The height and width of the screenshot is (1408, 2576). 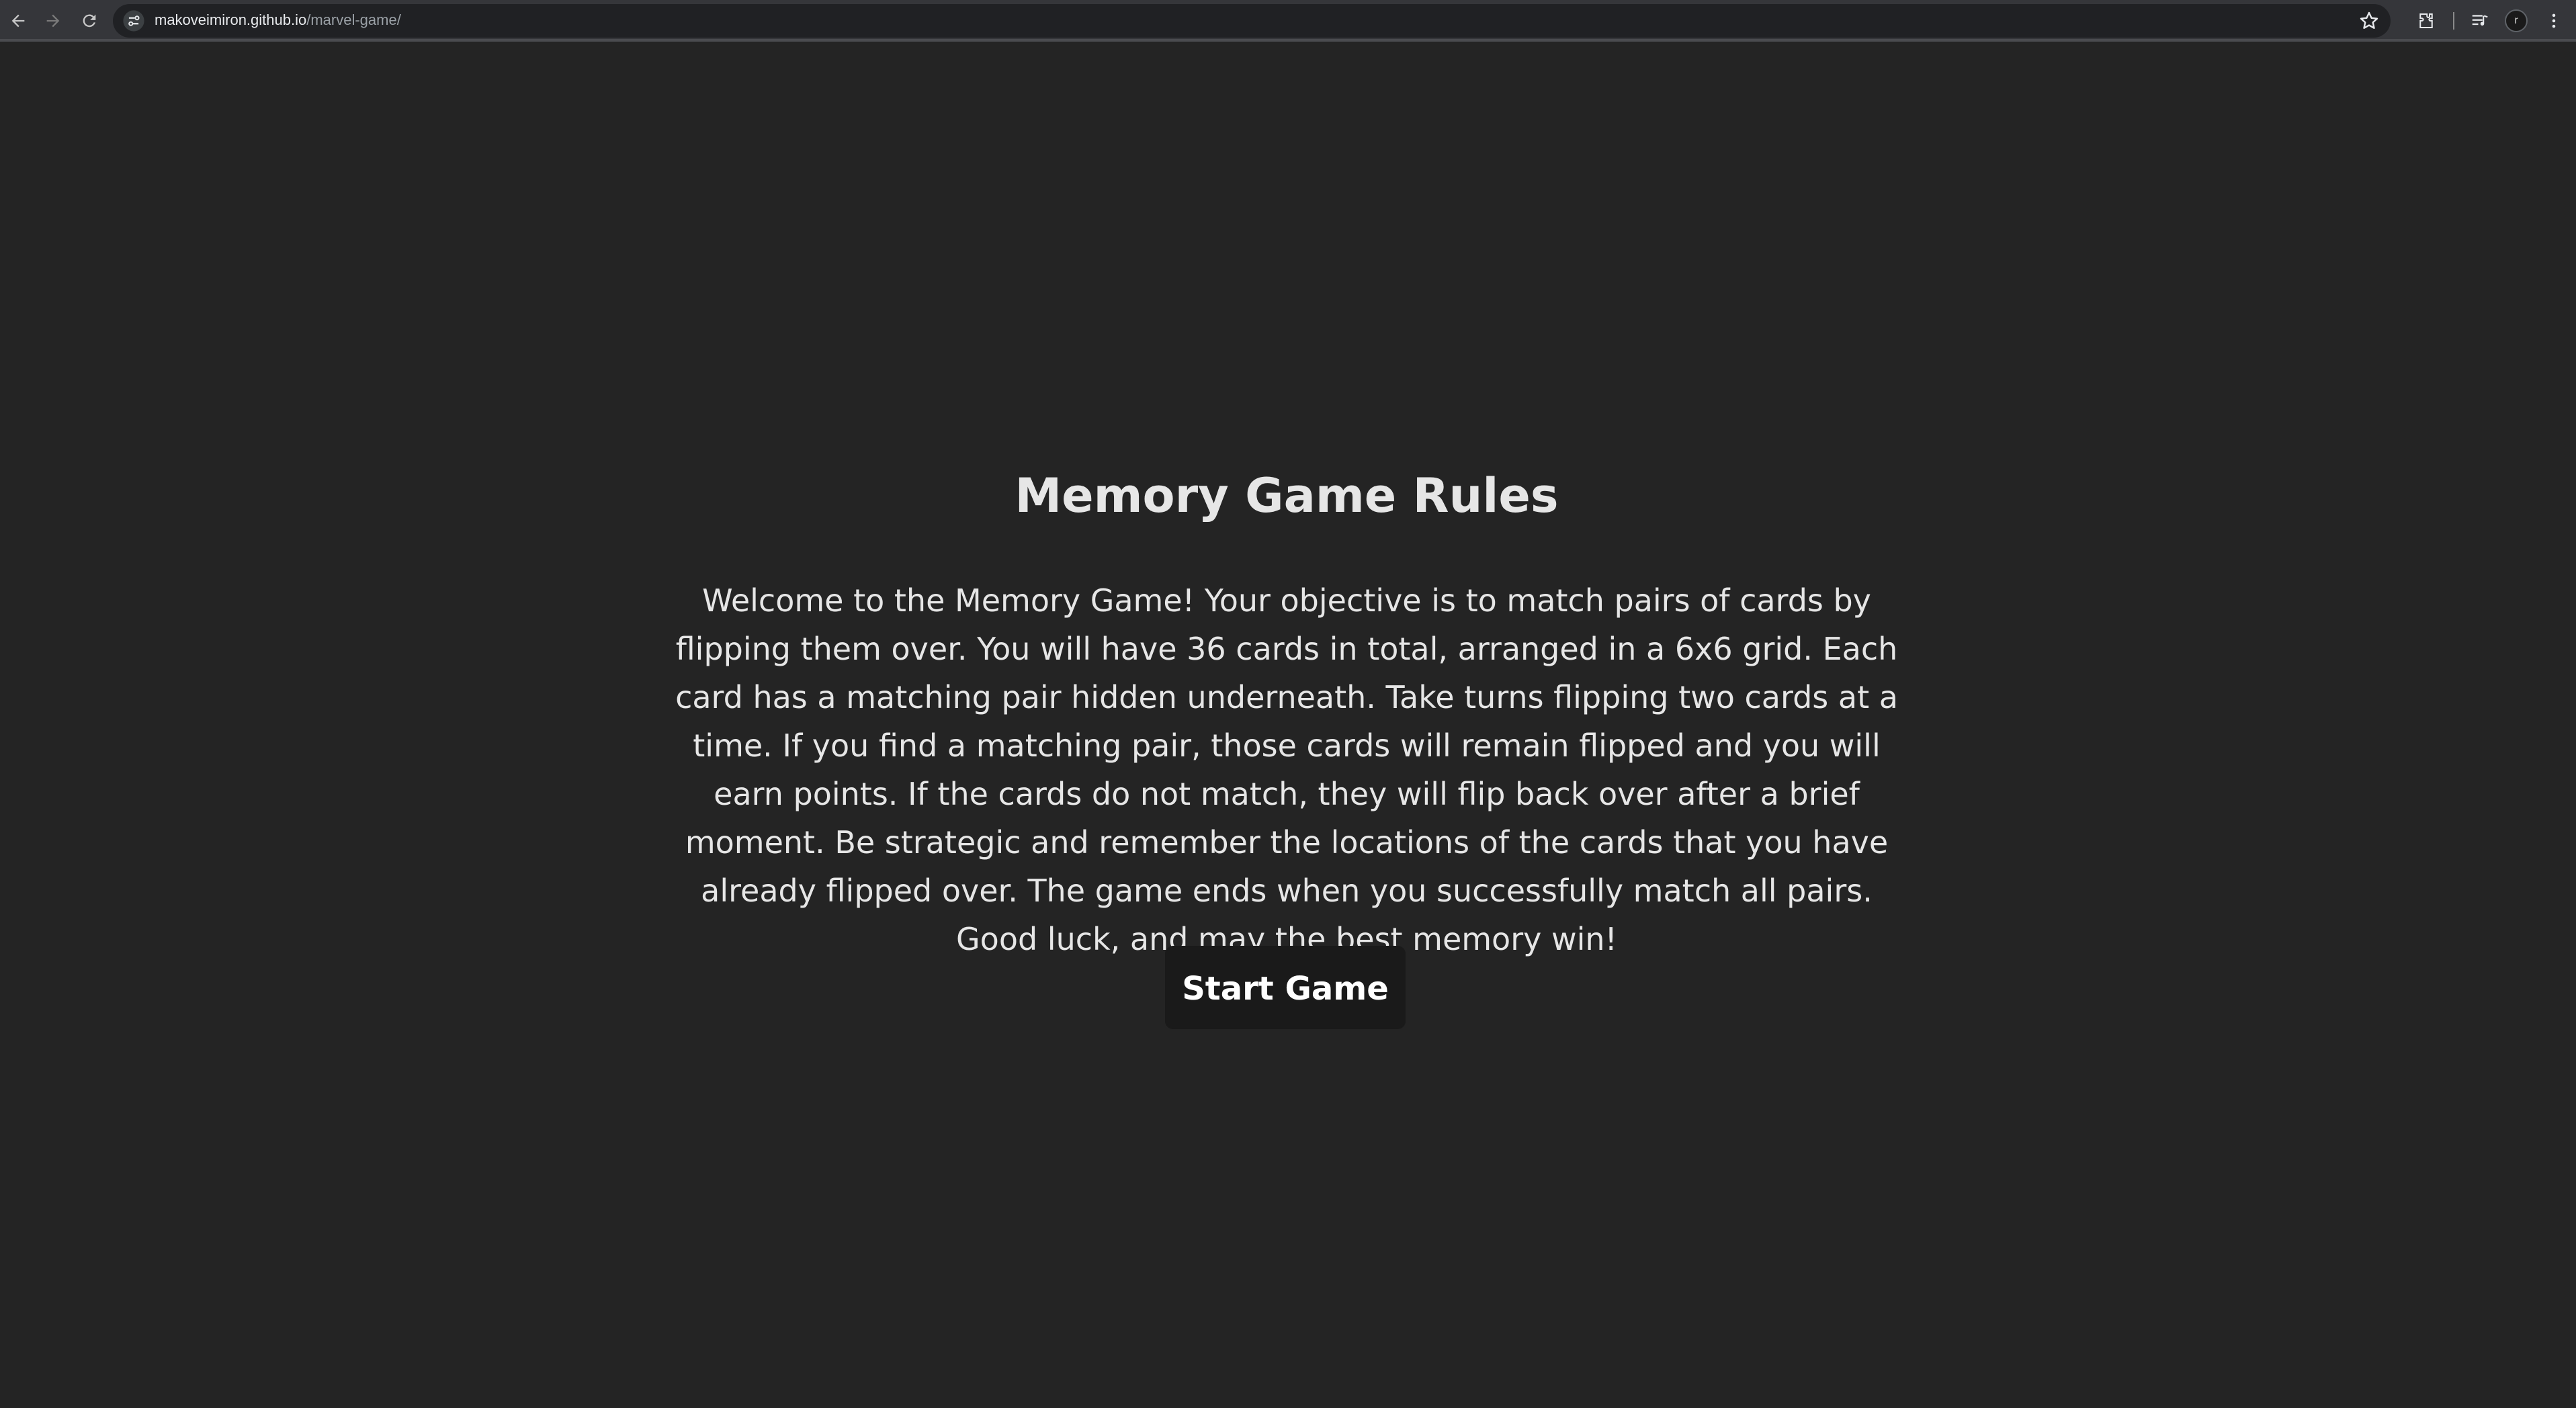 I want to click on reload-icon, so click(x=89, y=21).